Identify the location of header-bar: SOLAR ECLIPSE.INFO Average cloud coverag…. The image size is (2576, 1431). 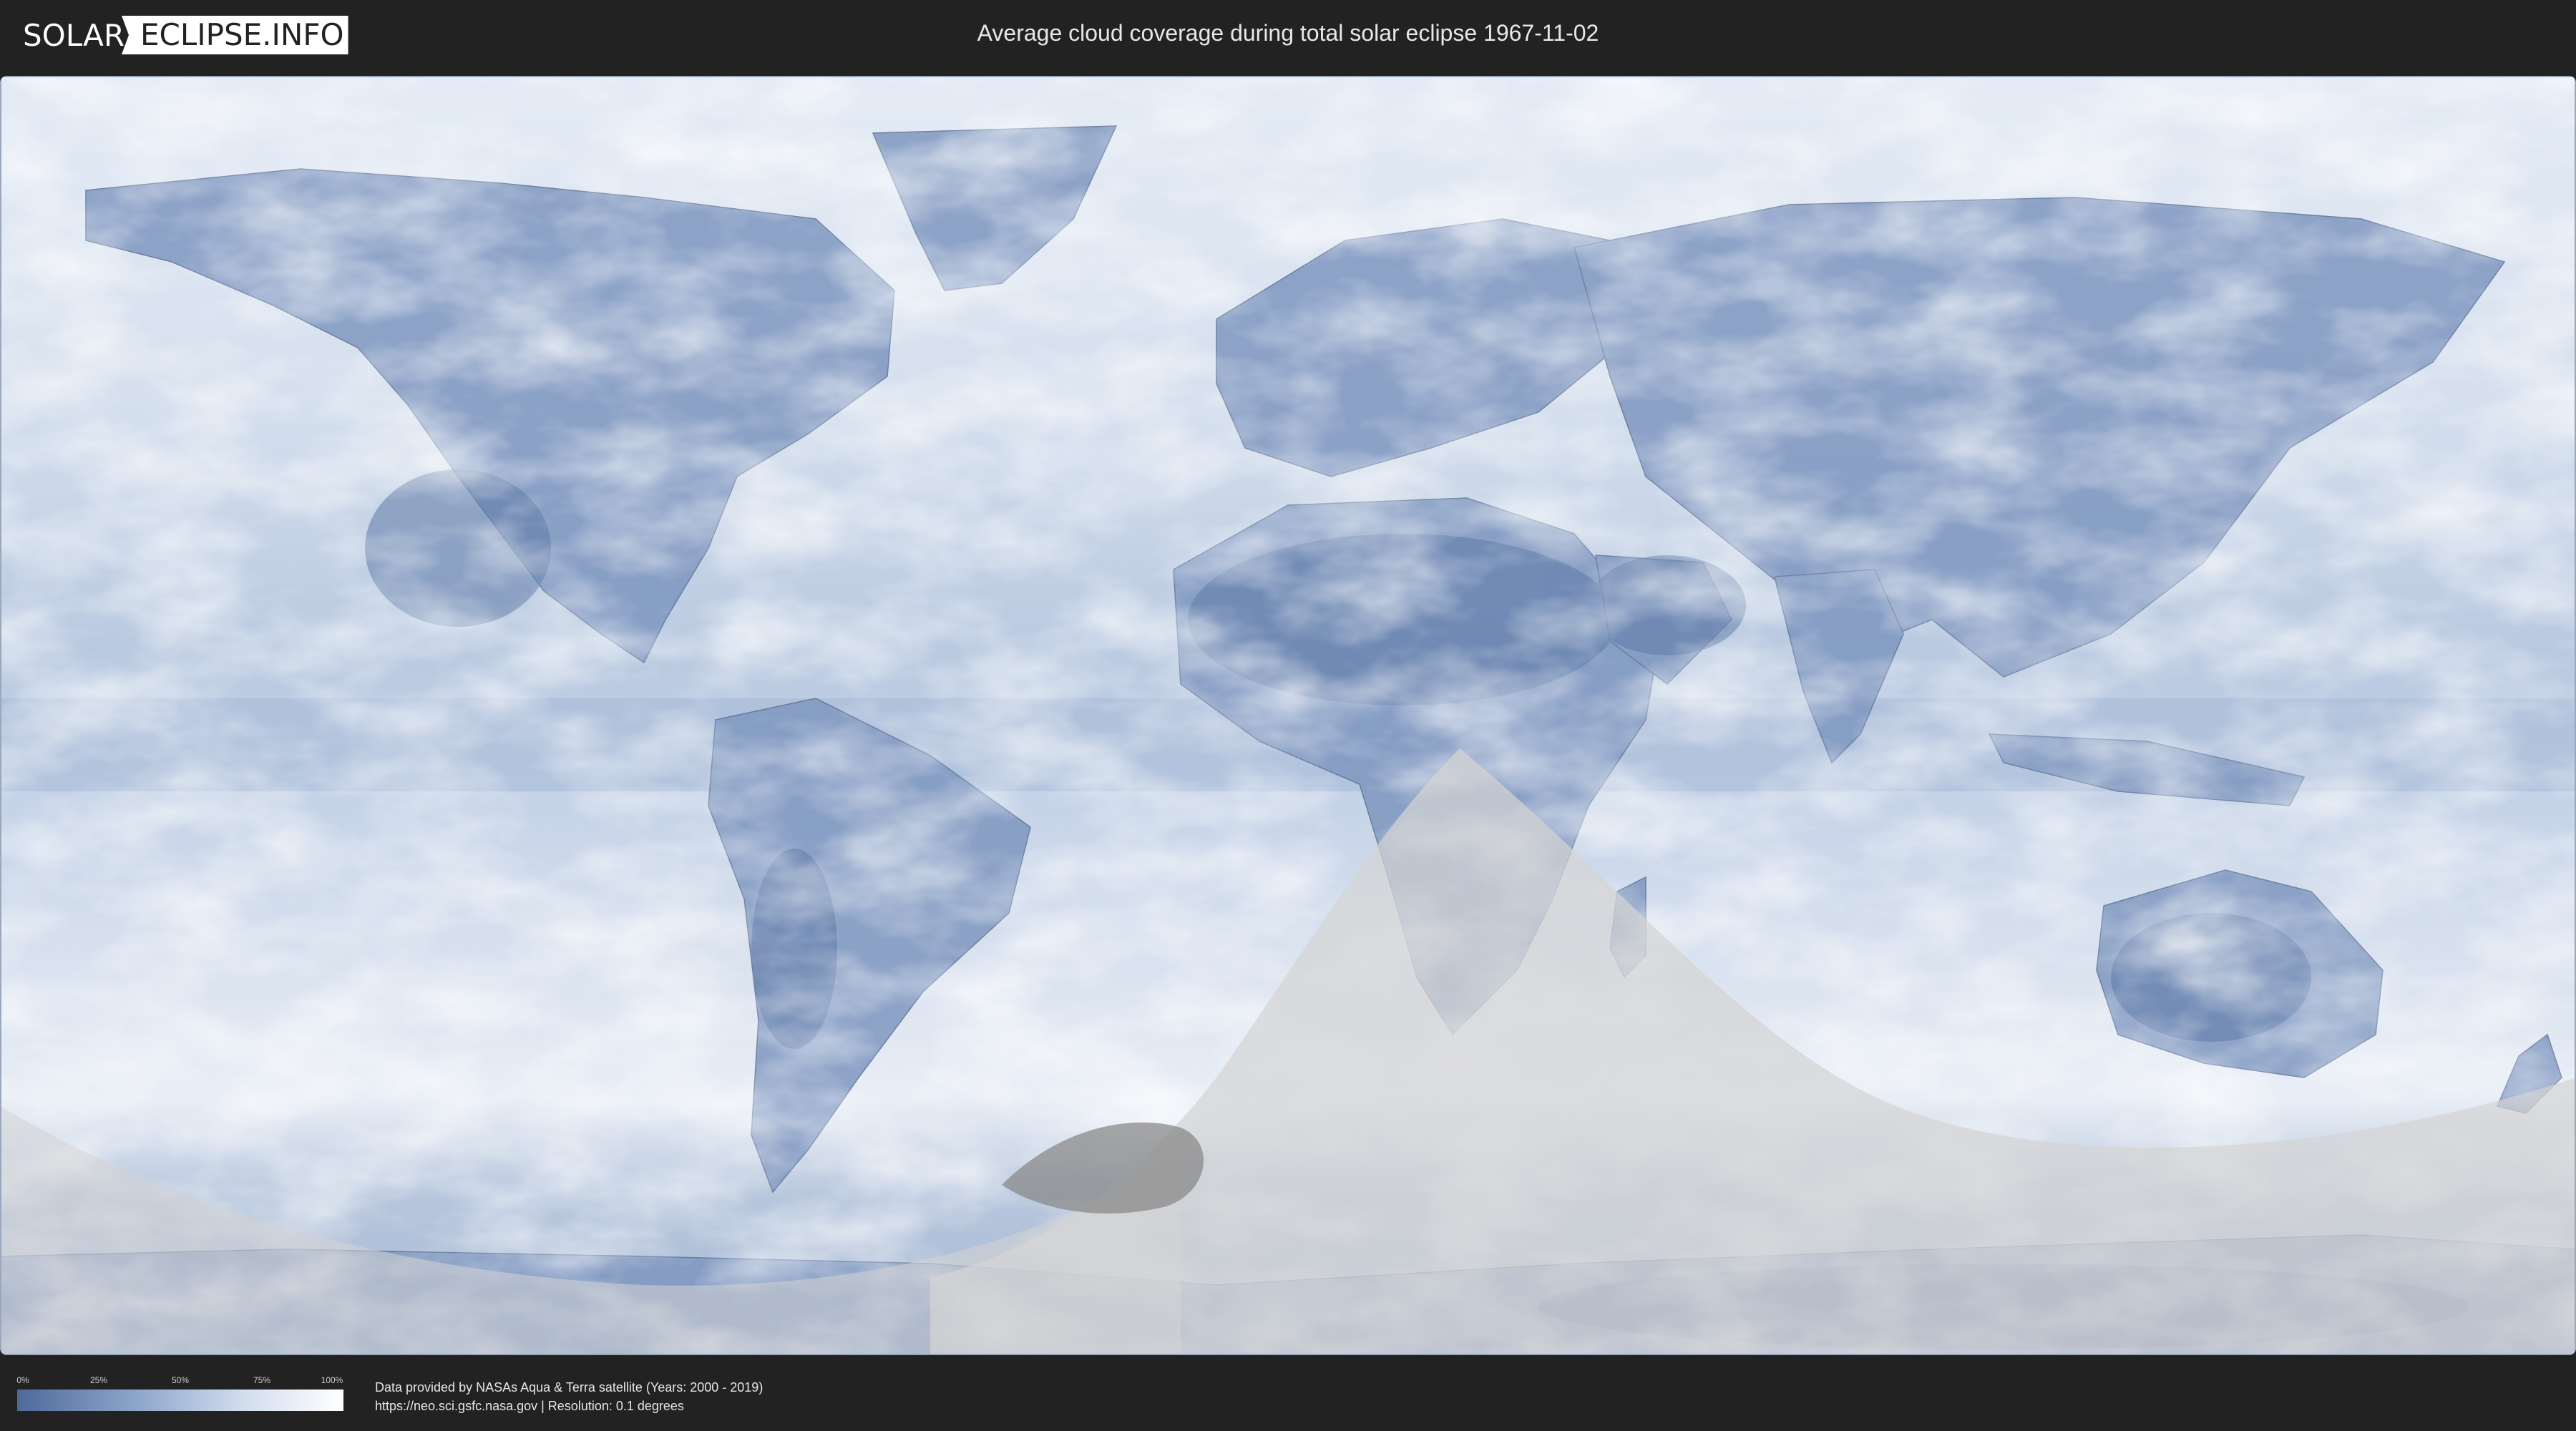
(1288, 36).